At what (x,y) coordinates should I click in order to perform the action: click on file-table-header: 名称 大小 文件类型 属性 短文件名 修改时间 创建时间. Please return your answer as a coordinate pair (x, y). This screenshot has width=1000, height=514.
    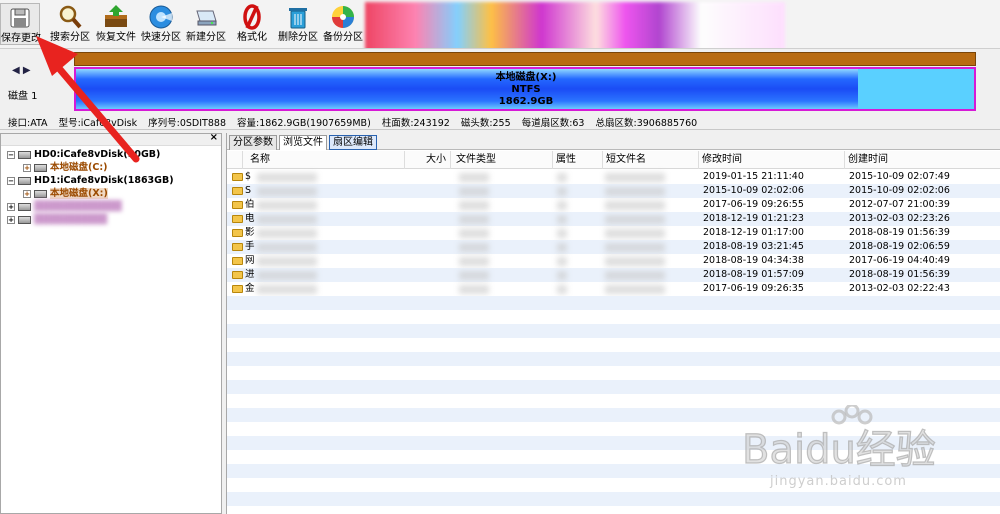
    Looking at the image, I should click on (613, 160).